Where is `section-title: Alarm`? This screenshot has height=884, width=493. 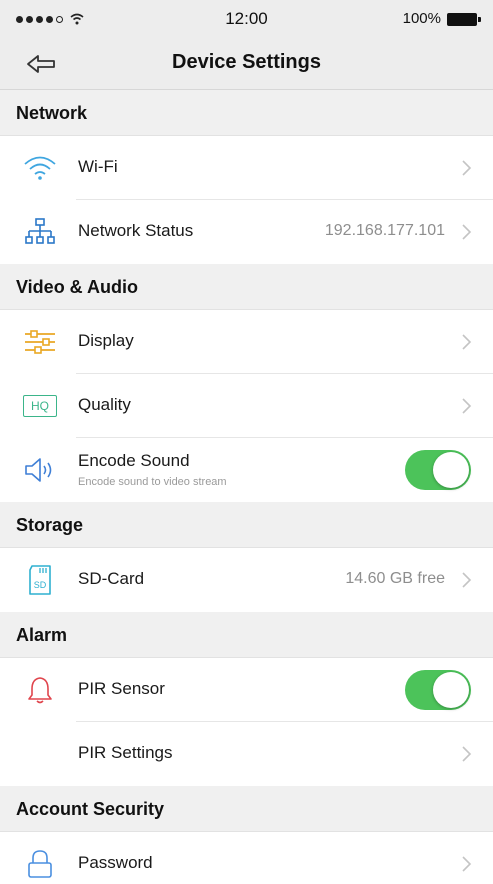 section-title: Alarm is located at coordinates (42, 635).